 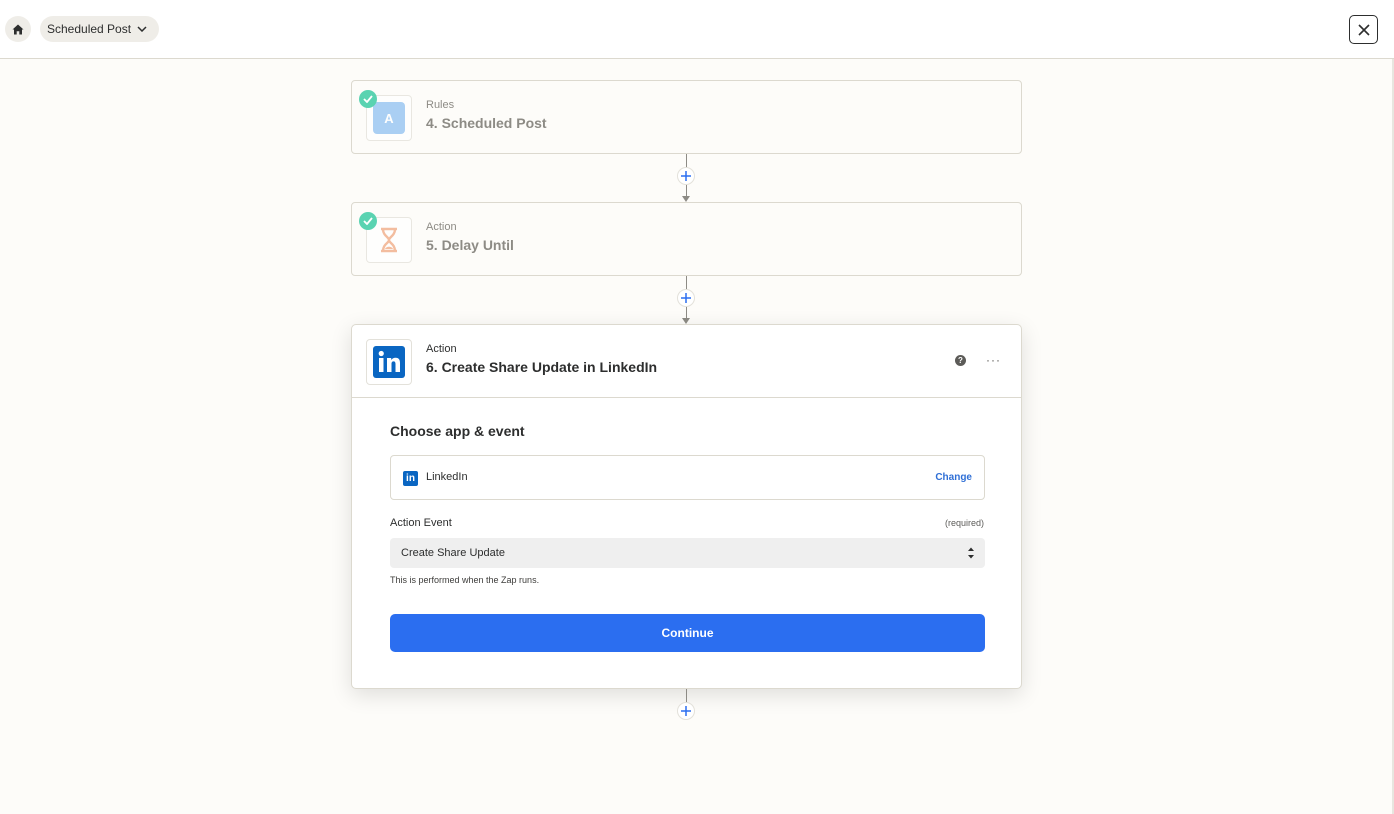 I want to click on action-event-select: Create Share Update, so click(x=687, y=553).